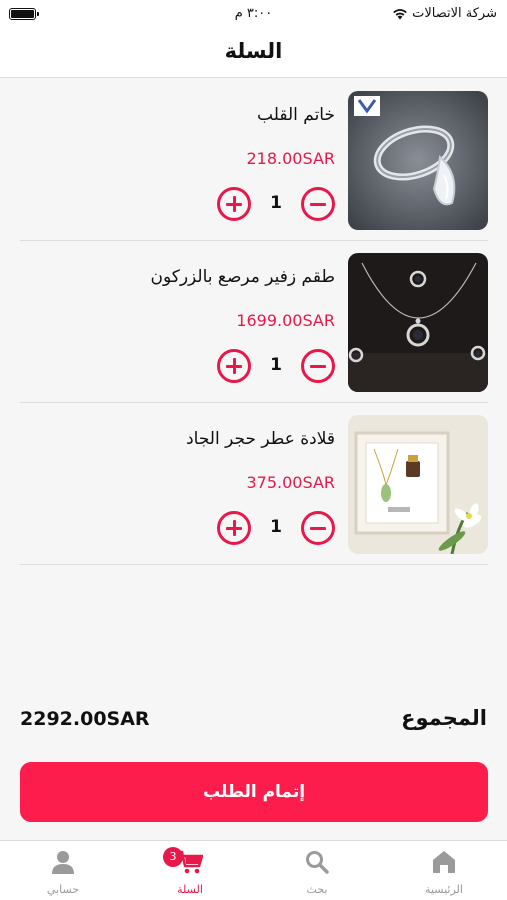 The width and height of the screenshot is (507, 900). What do you see at coordinates (454, 13) in the screenshot?
I see `carrier-name: شركة الاتصالات` at bounding box center [454, 13].